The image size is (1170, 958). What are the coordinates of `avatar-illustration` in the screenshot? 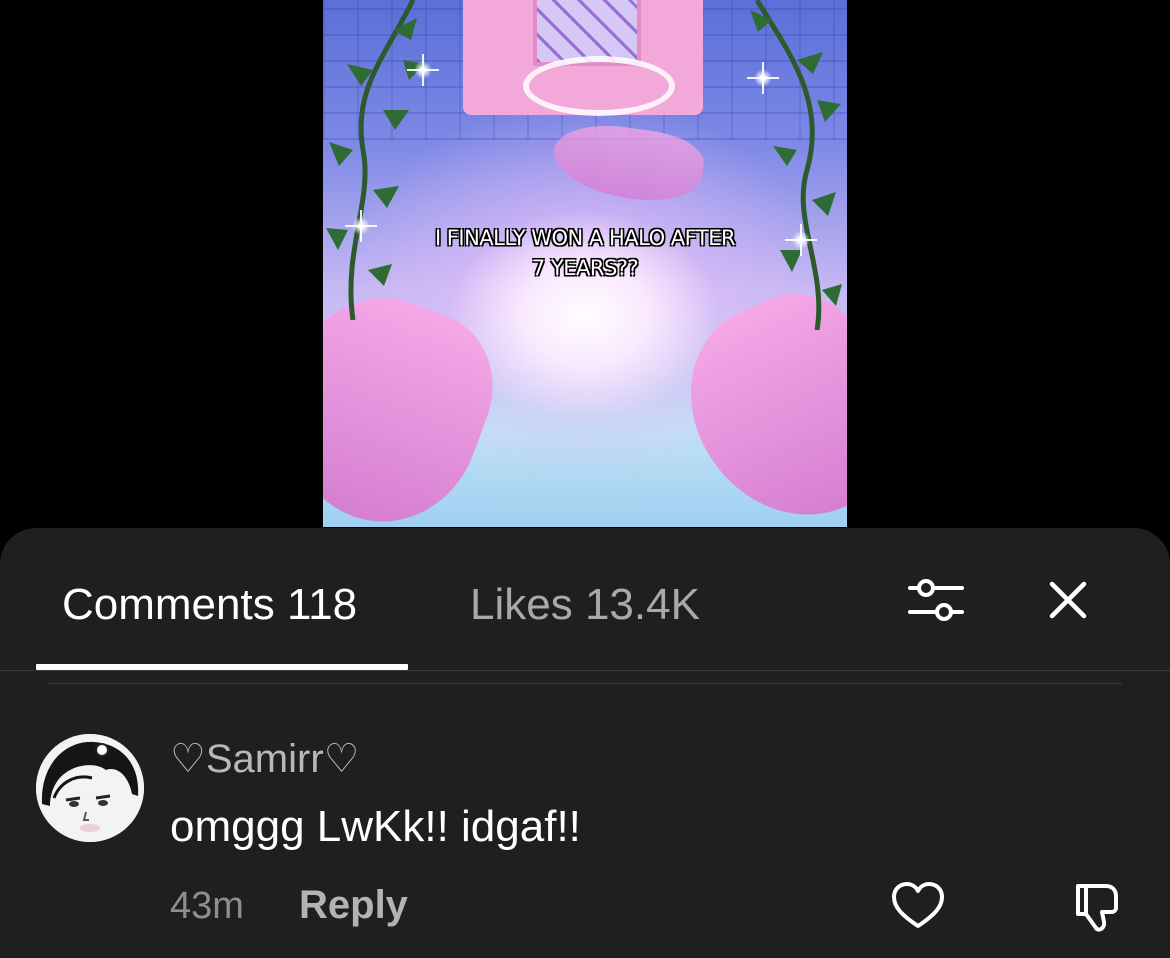 It's located at (90, 788).